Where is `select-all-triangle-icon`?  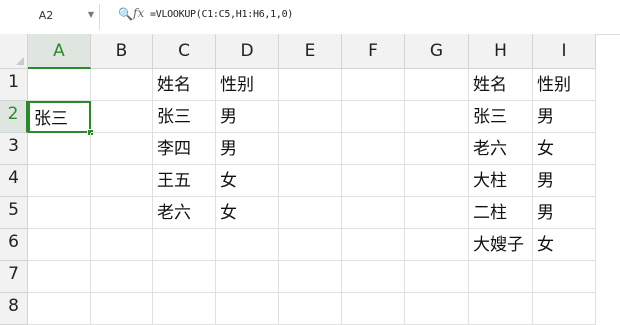 select-all-triangle-icon is located at coordinates (20, 61).